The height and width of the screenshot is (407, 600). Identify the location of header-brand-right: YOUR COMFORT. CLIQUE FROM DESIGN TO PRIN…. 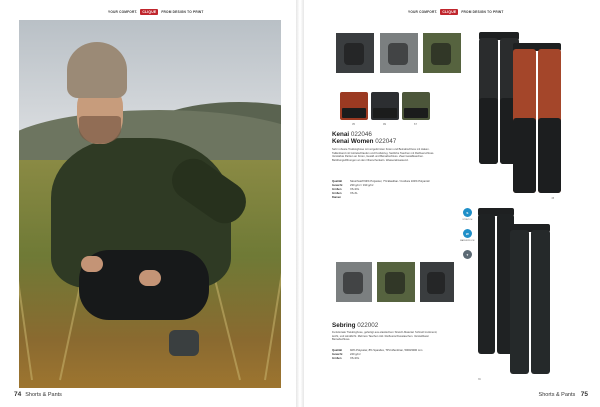
(456, 12).